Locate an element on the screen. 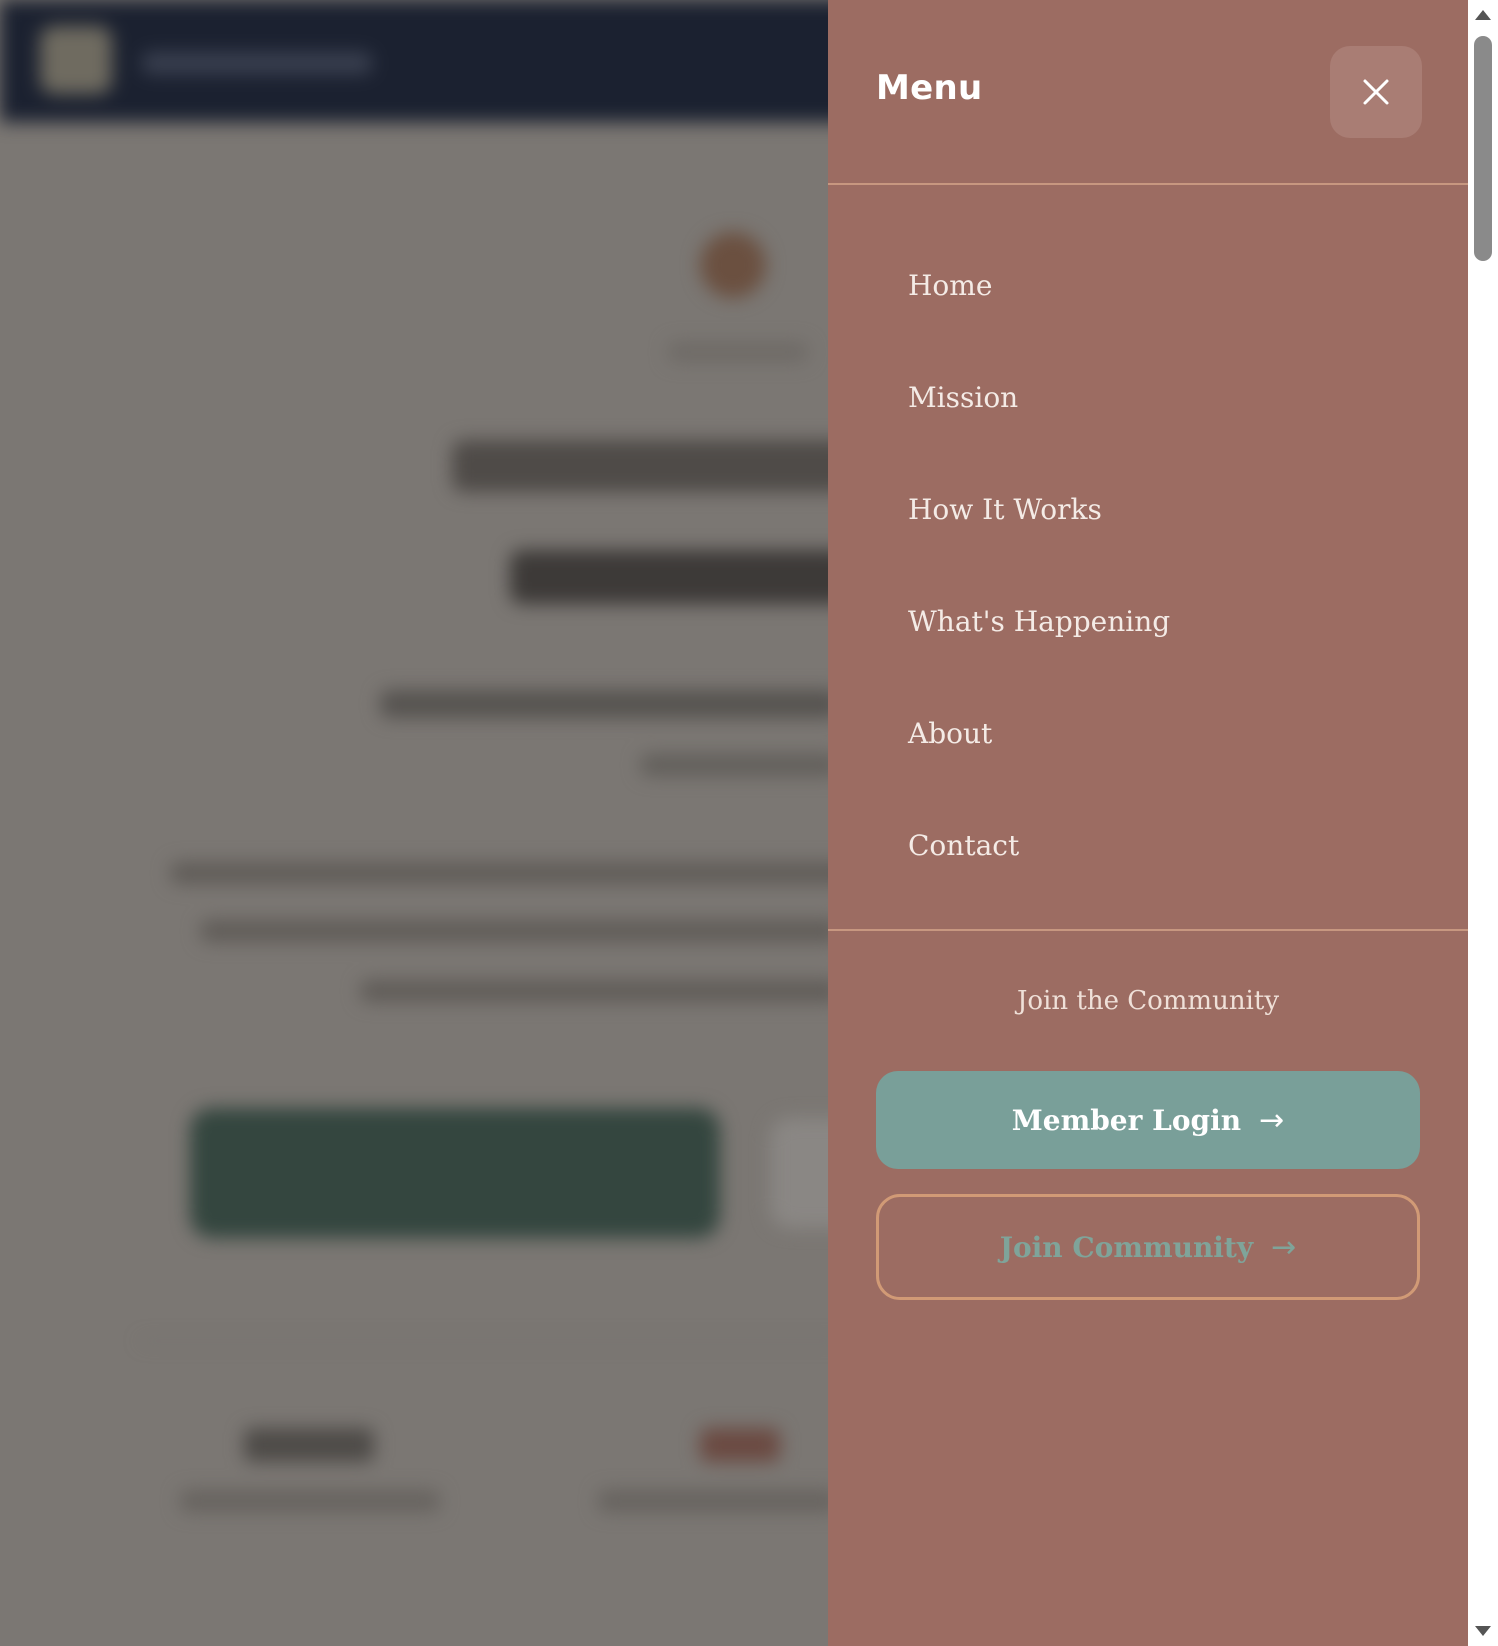 The image size is (1498, 1646). page-scrollbar is located at coordinates (1483, 823).